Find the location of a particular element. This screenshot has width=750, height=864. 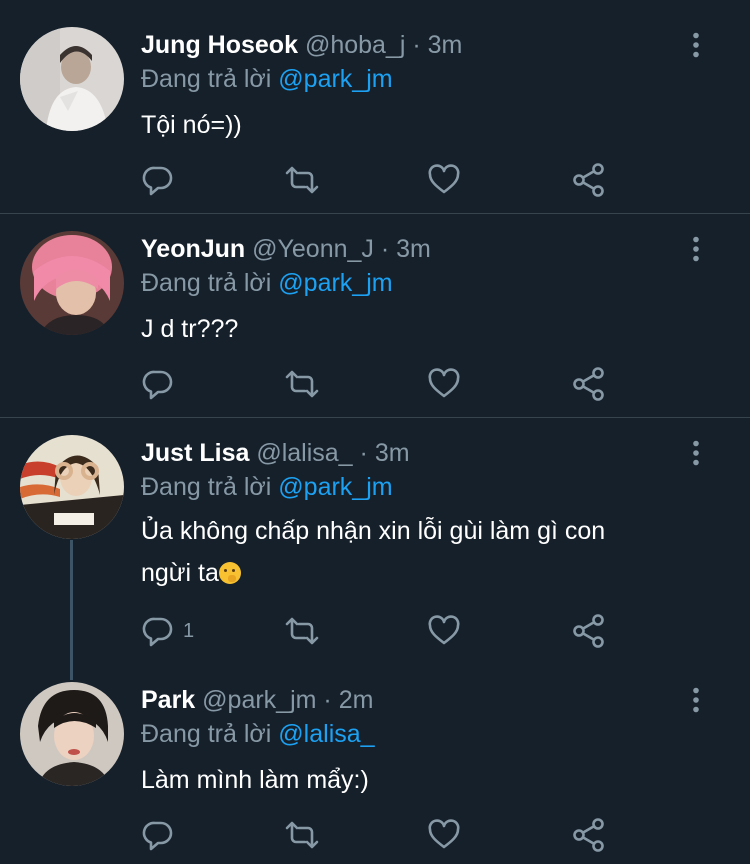

display-name: Just Lisa is located at coordinates (195, 453).